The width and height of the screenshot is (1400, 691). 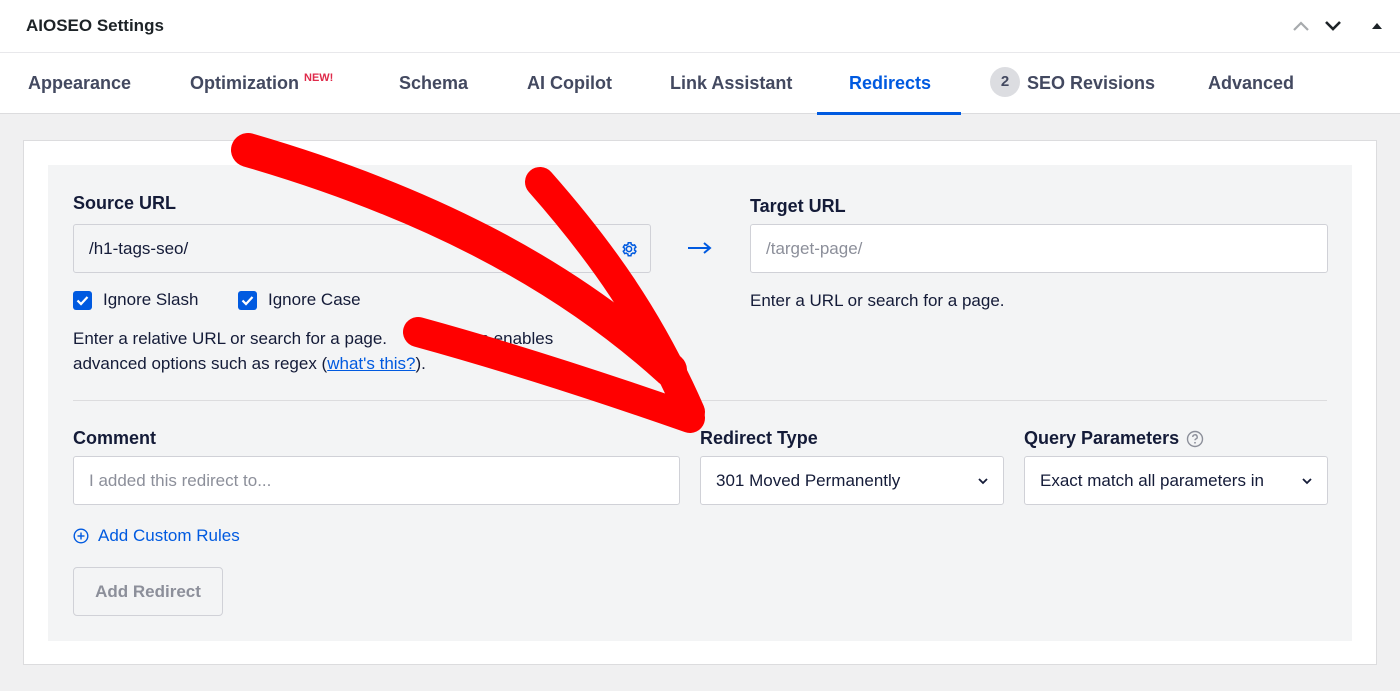 What do you see at coordinates (629, 249) in the screenshot?
I see `gear-icon` at bounding box center [629, 249].